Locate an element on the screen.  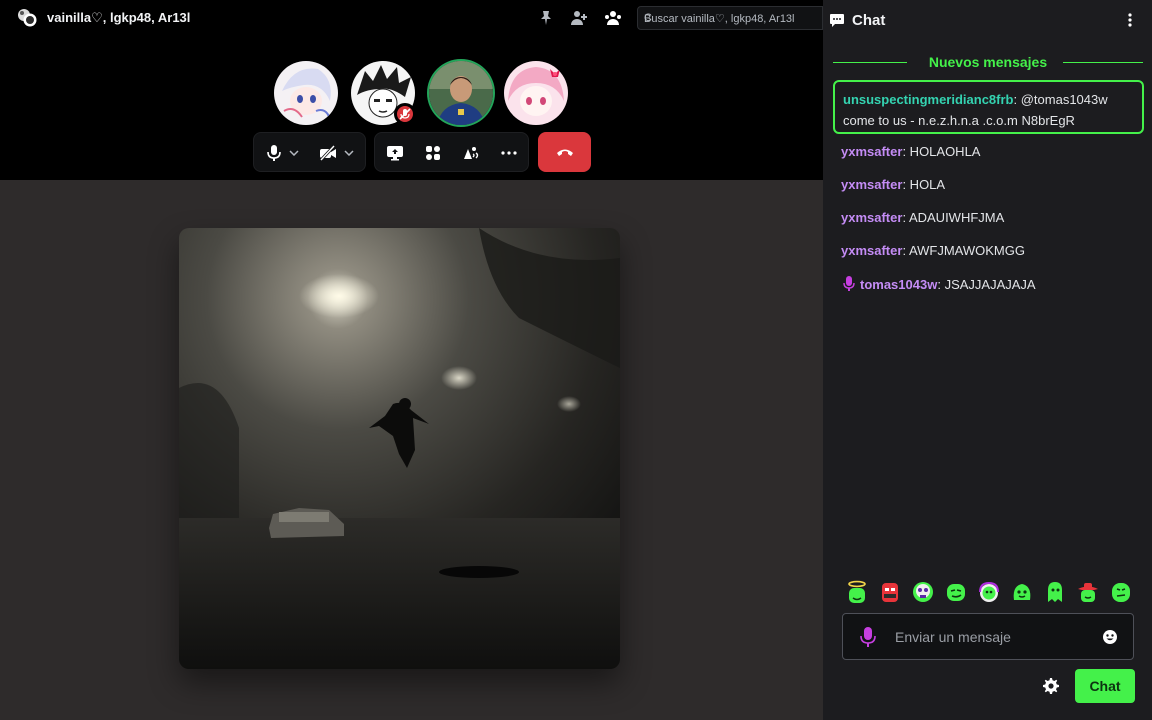
activities-button is located at coordinates (433, 153).